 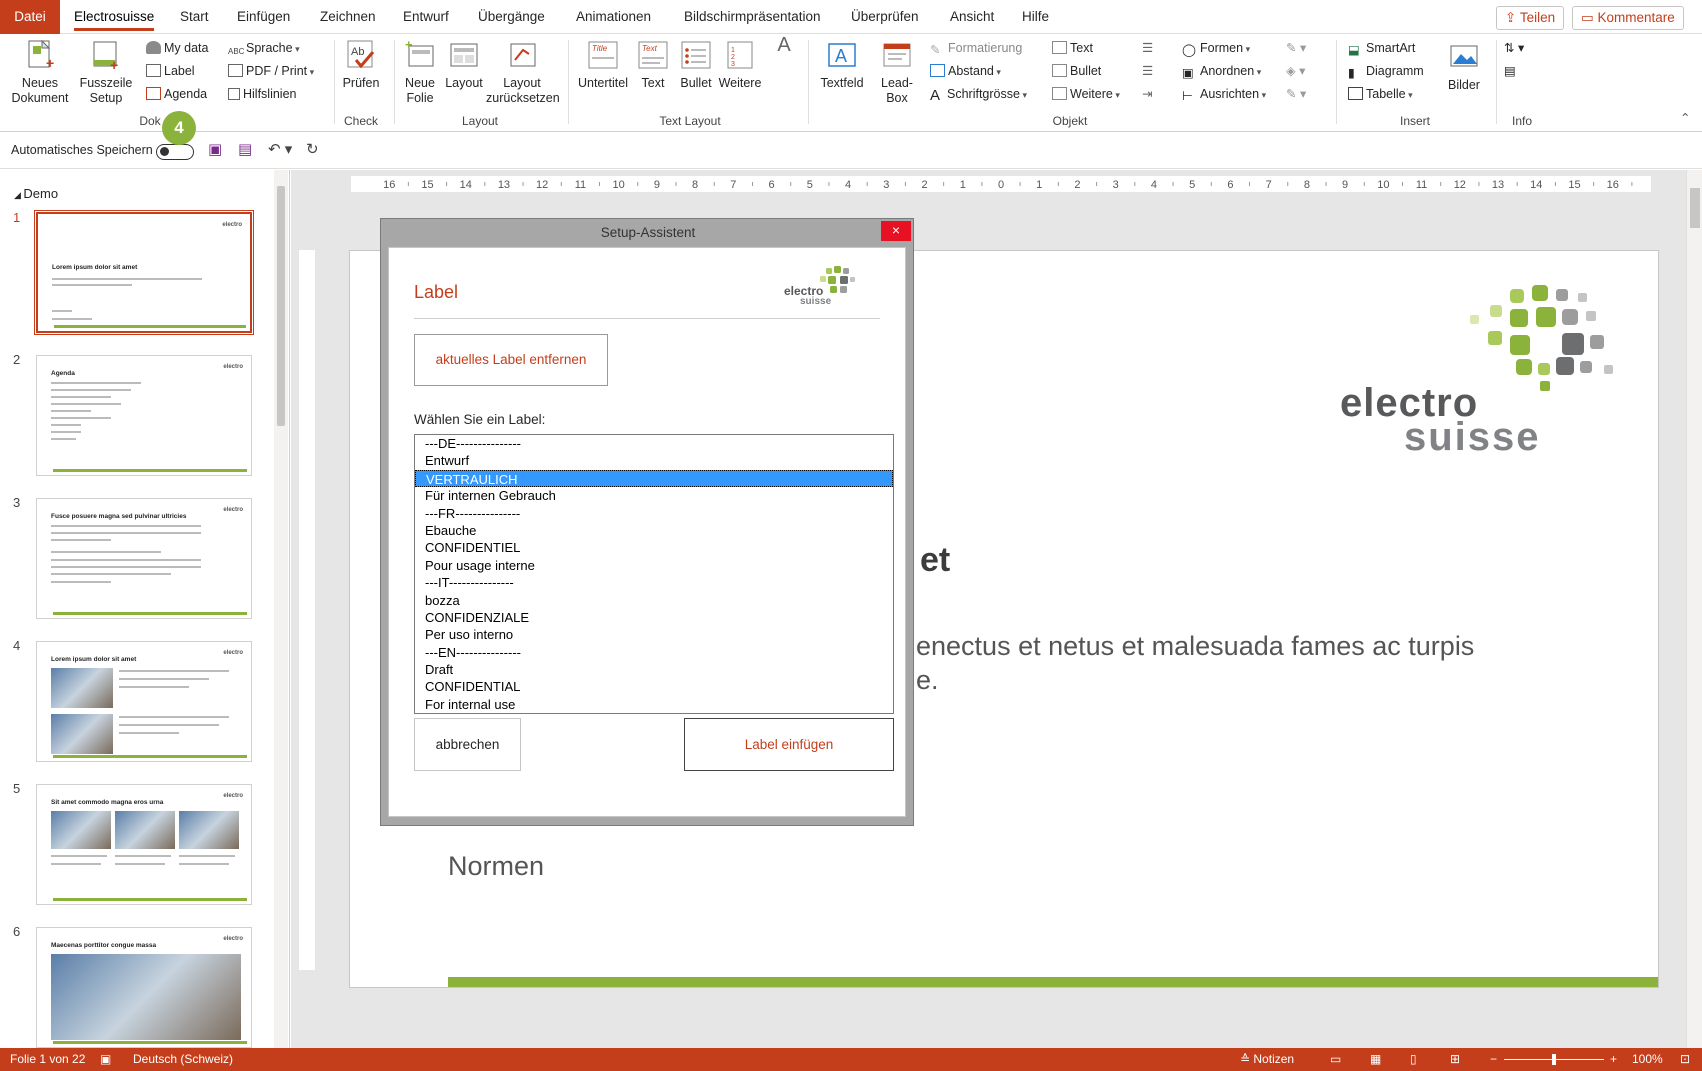 I want to click on close-button: ×, so click(x=896, y=231).